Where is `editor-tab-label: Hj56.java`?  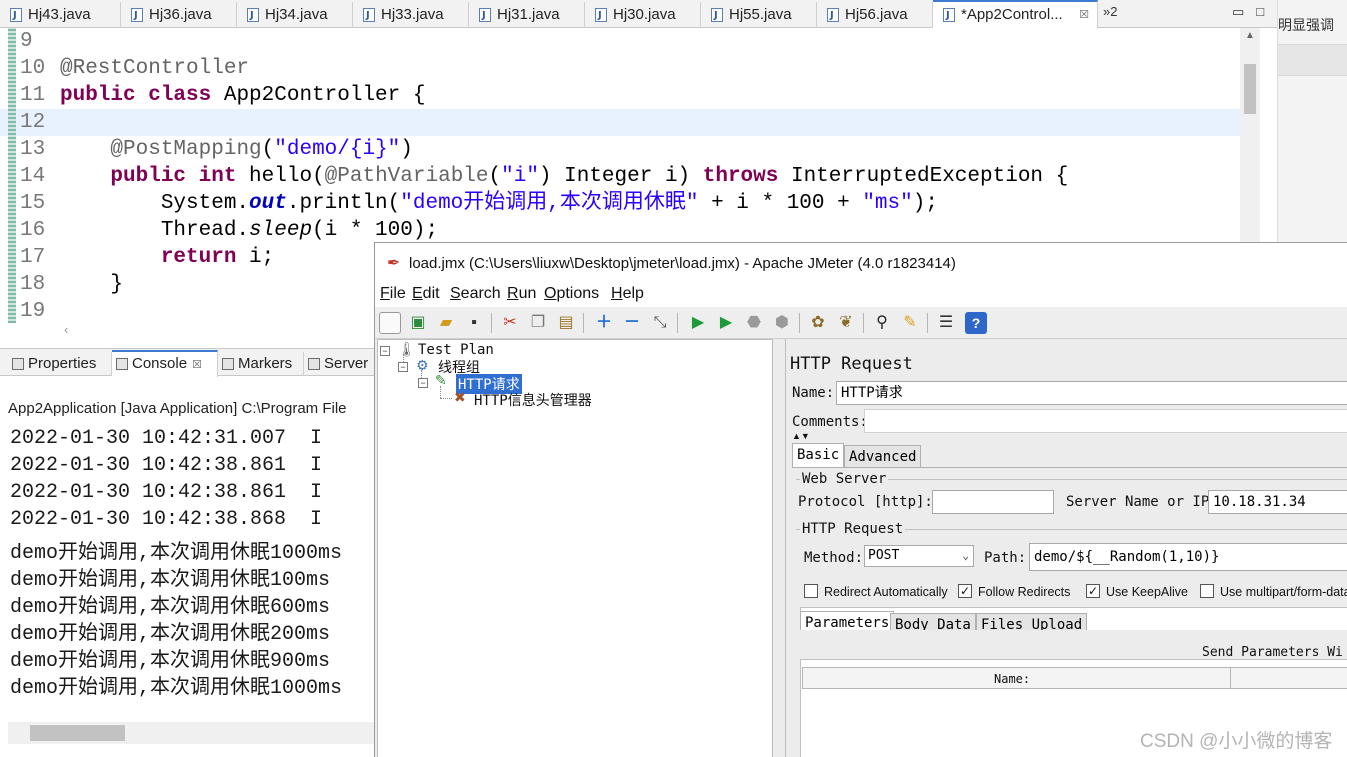
editor-tab-label: Hj56.java is located at coordinates (876, 14).